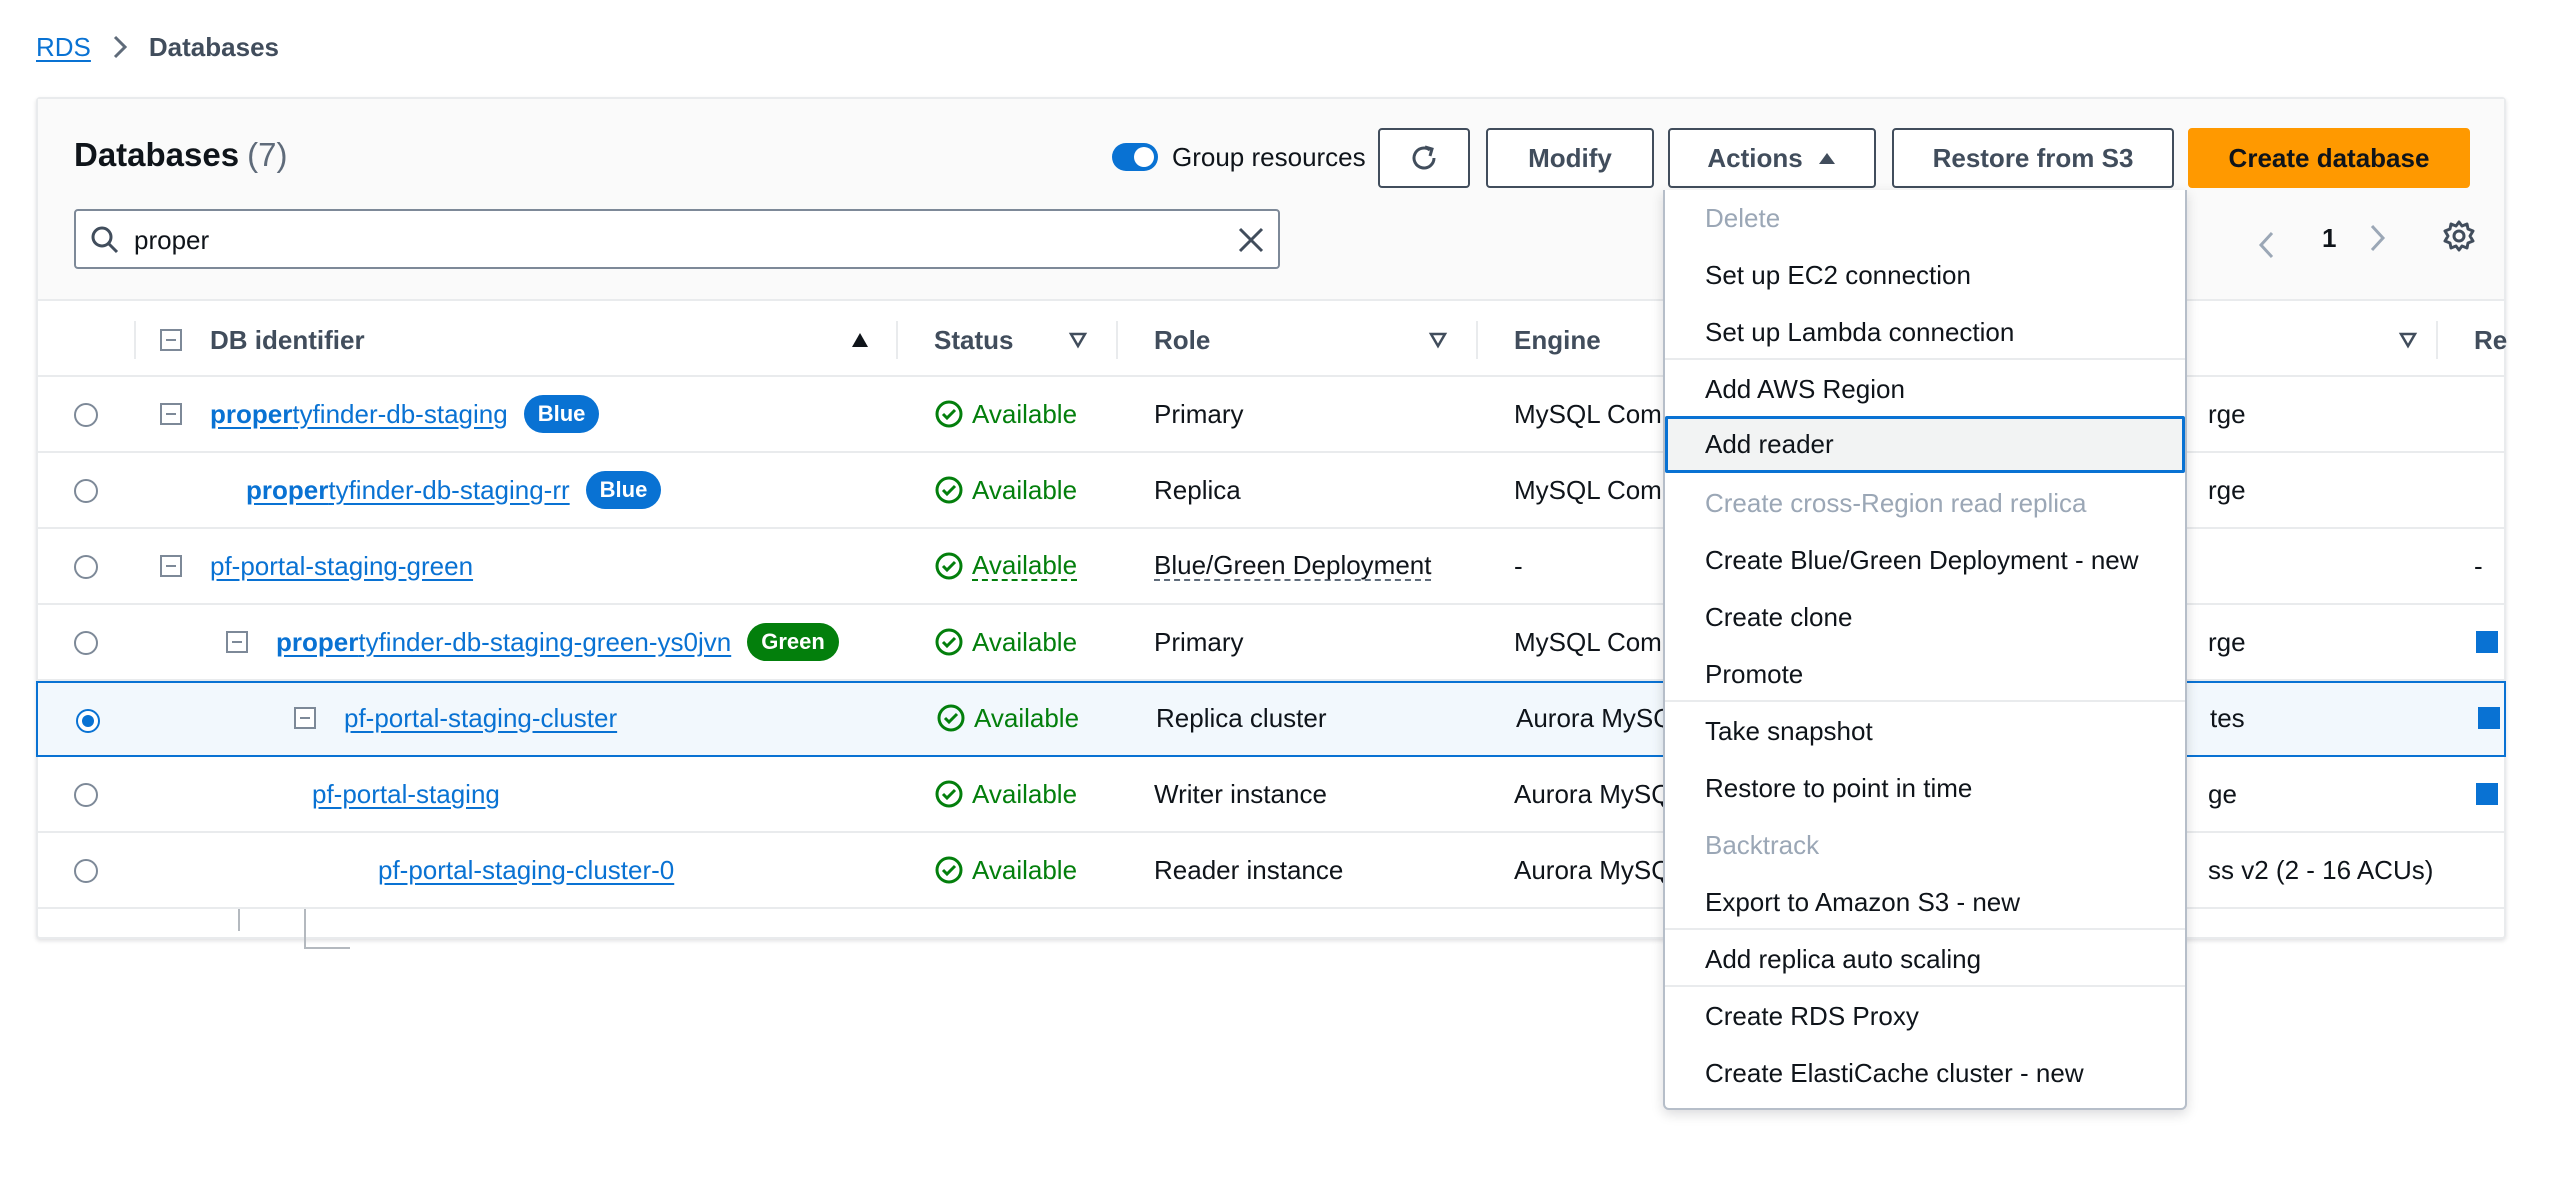 The image size is (2560, 1198). I want to click on create-database-button: Create database, so click(2329, 158).